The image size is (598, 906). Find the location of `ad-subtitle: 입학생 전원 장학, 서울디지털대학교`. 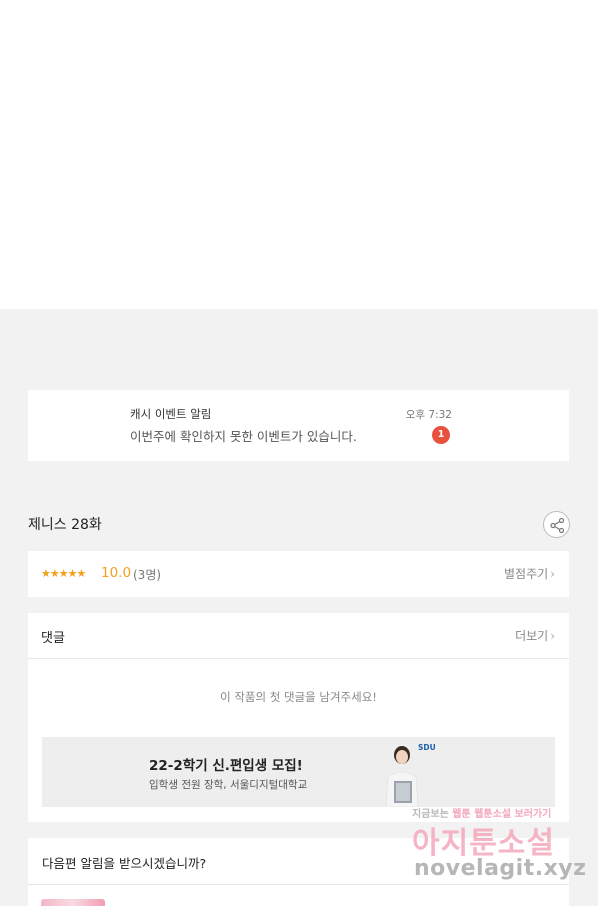

ad-subtitle: 입학생 전원 장학, 서울디지털대학교 is located at coordinates (228, 785).